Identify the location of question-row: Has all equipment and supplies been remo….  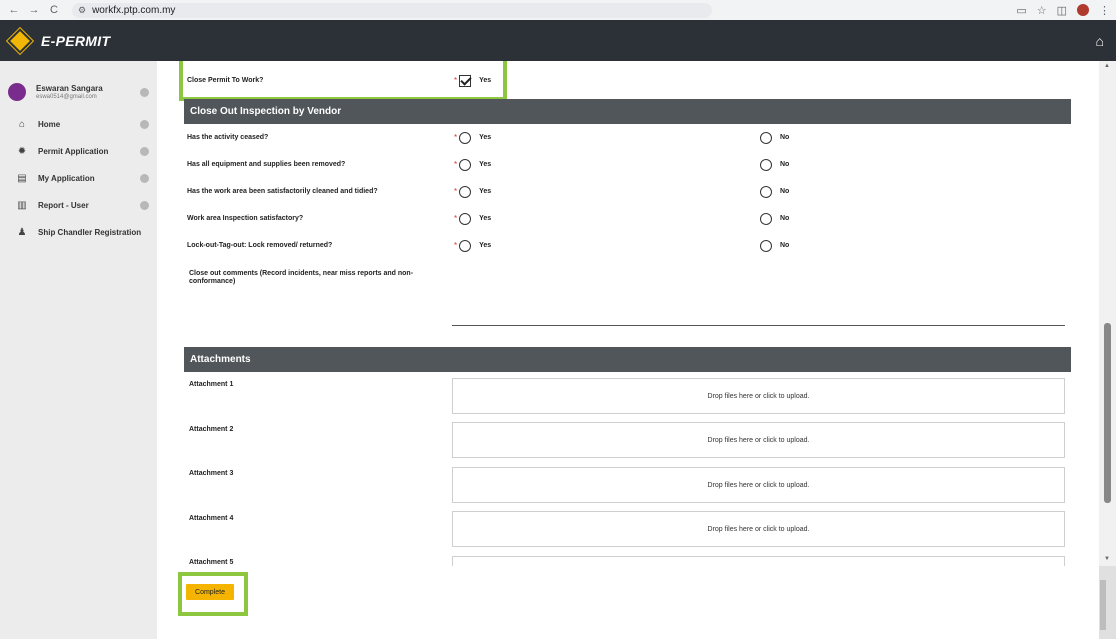
(629, 164).